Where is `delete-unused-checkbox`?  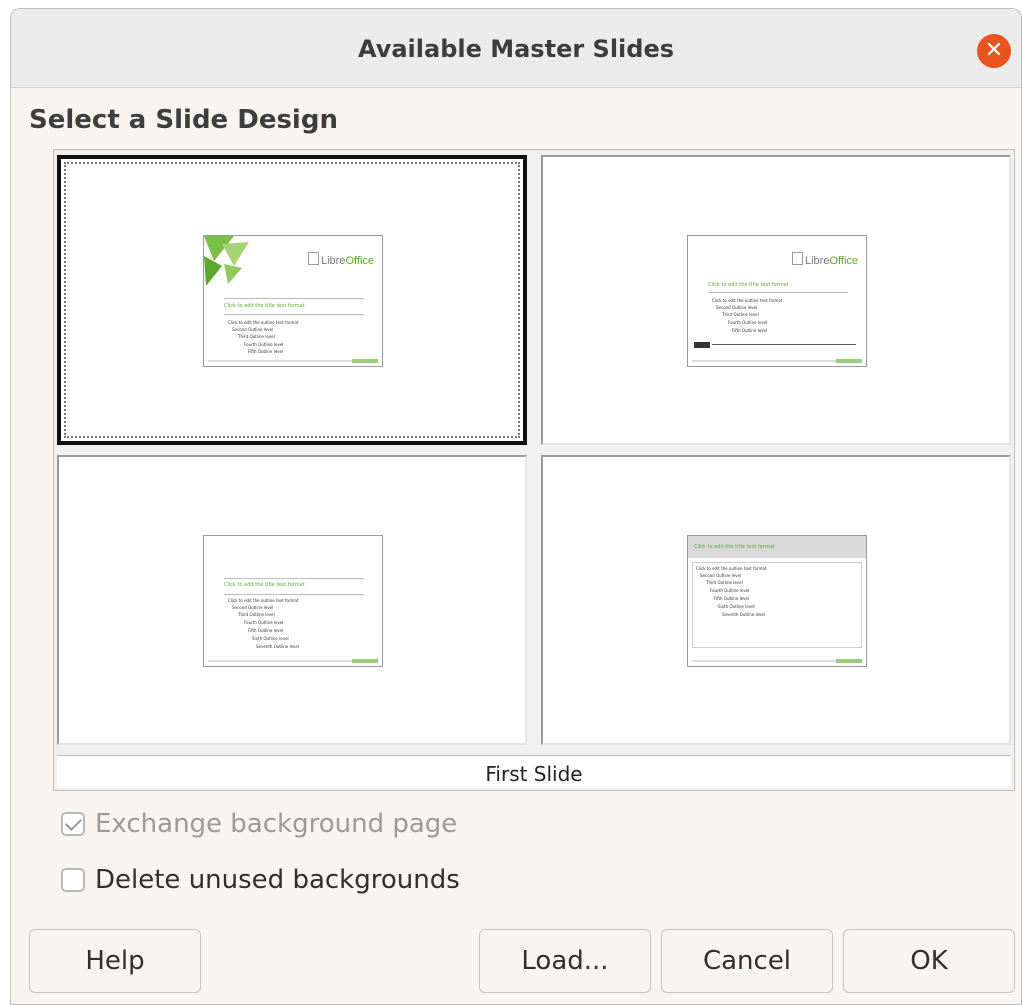 delete-unused-checkbox is located at coordinates (73, 880).